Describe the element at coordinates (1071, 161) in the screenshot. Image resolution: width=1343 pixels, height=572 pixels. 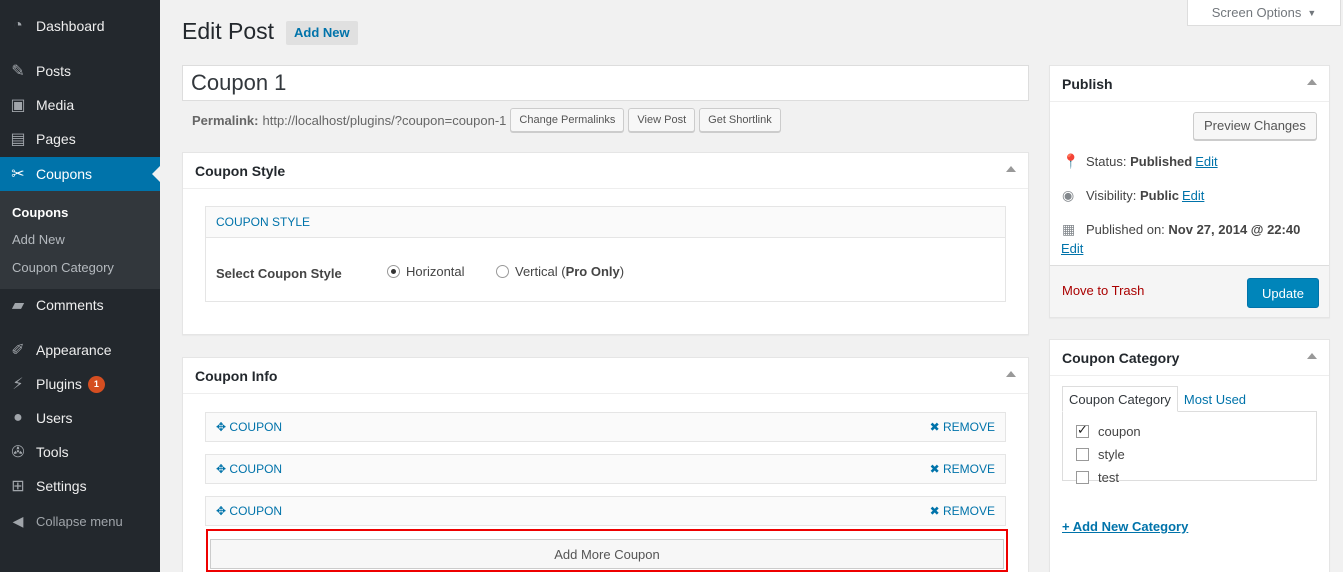
I see `pin-icon: 📍` at that location.